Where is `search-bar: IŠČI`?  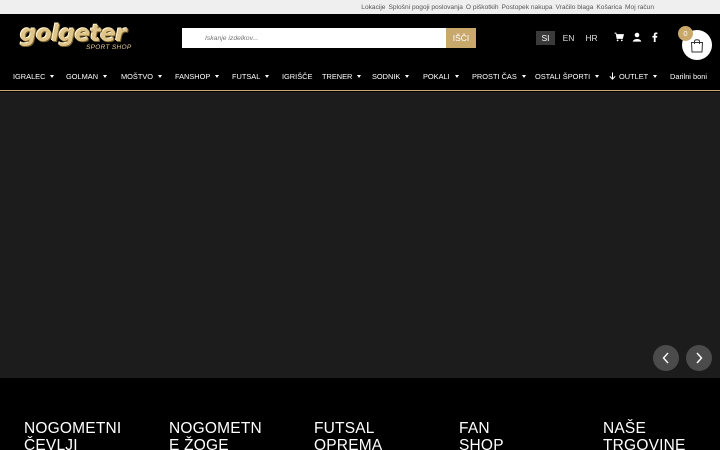 search-bar: IŠČI is located at coordinates (329, 38).